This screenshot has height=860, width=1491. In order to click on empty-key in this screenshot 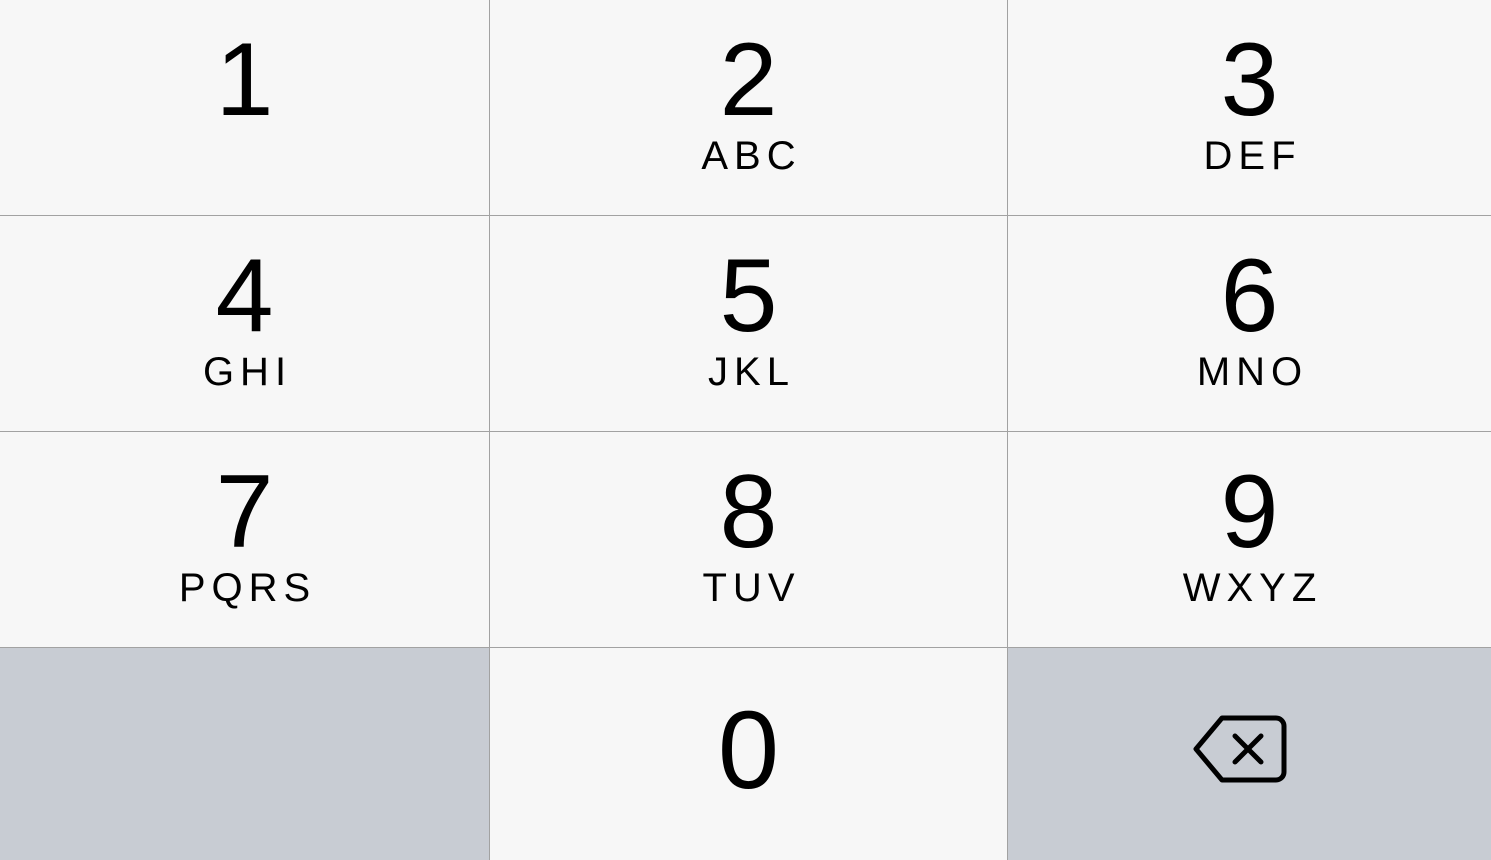, I will do `click(245, 754)`.